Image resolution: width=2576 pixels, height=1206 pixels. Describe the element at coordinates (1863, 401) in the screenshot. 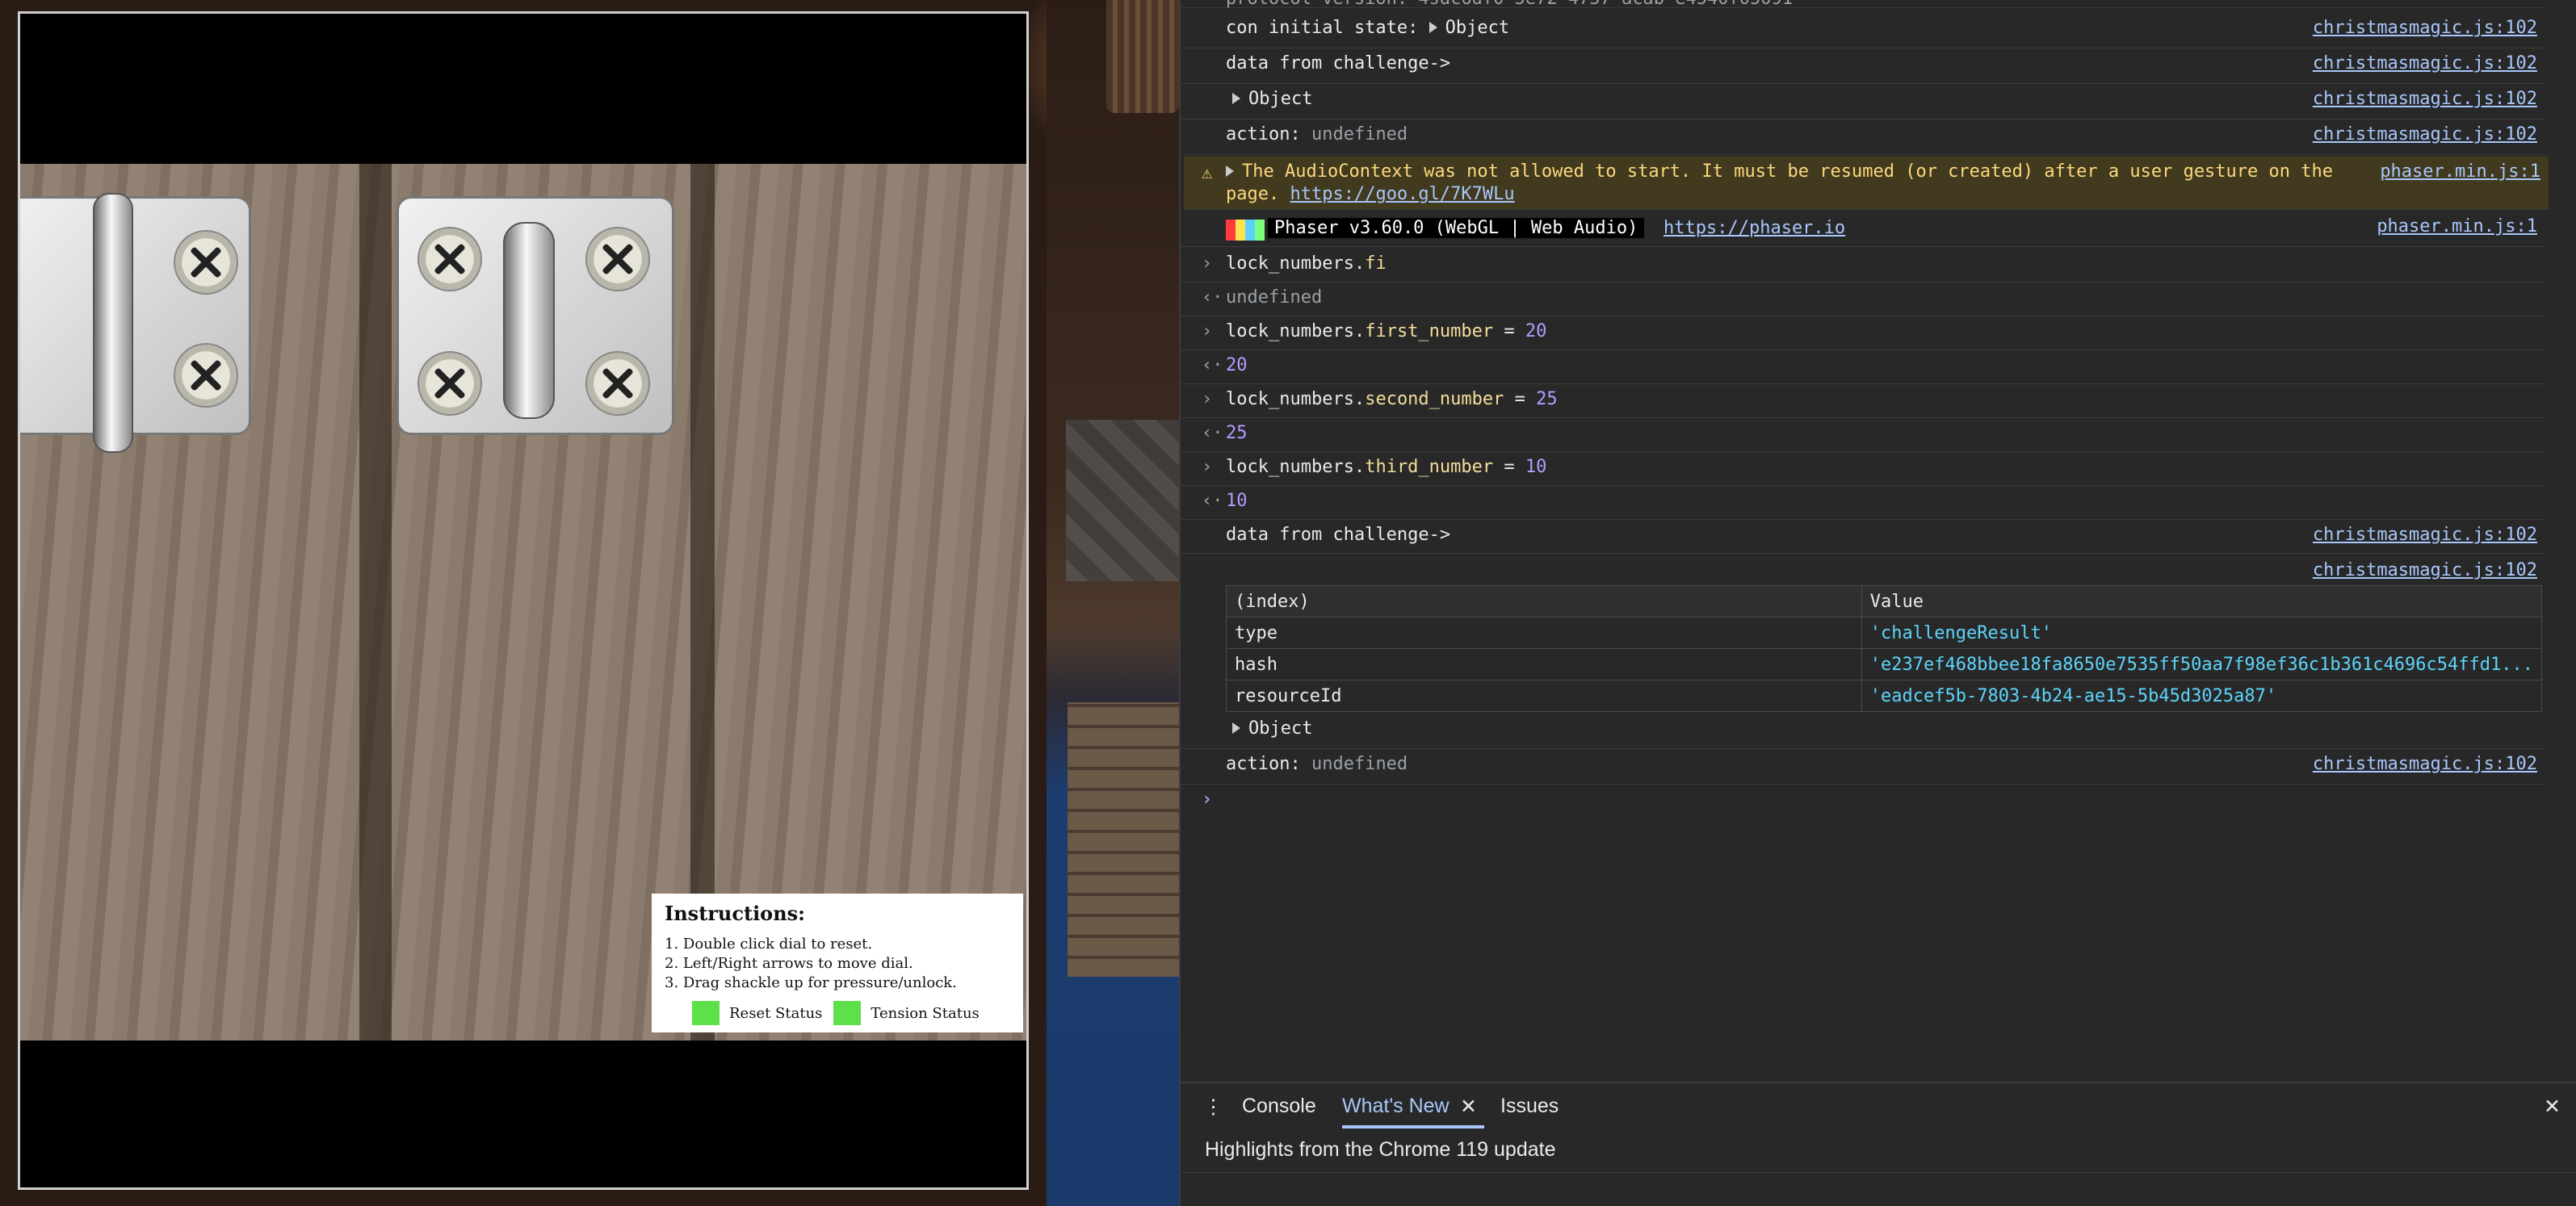

I see `console-command: › lock_numbers.second_number = 25` at that location.